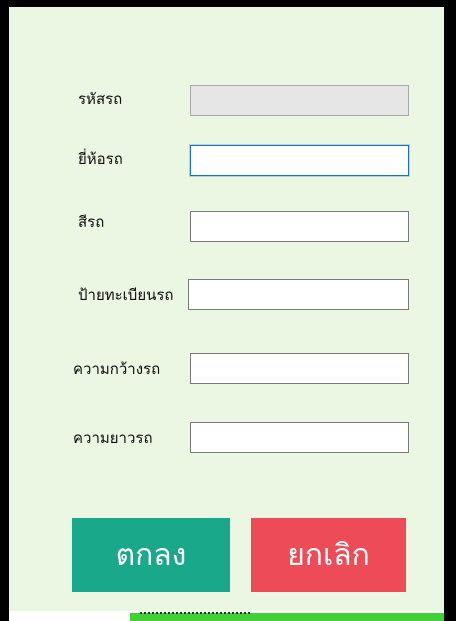  What do you see at coordinates (151, 555) in the screenshot?
I see `ok-button: ตกลง` at bounding box center [151, 555].